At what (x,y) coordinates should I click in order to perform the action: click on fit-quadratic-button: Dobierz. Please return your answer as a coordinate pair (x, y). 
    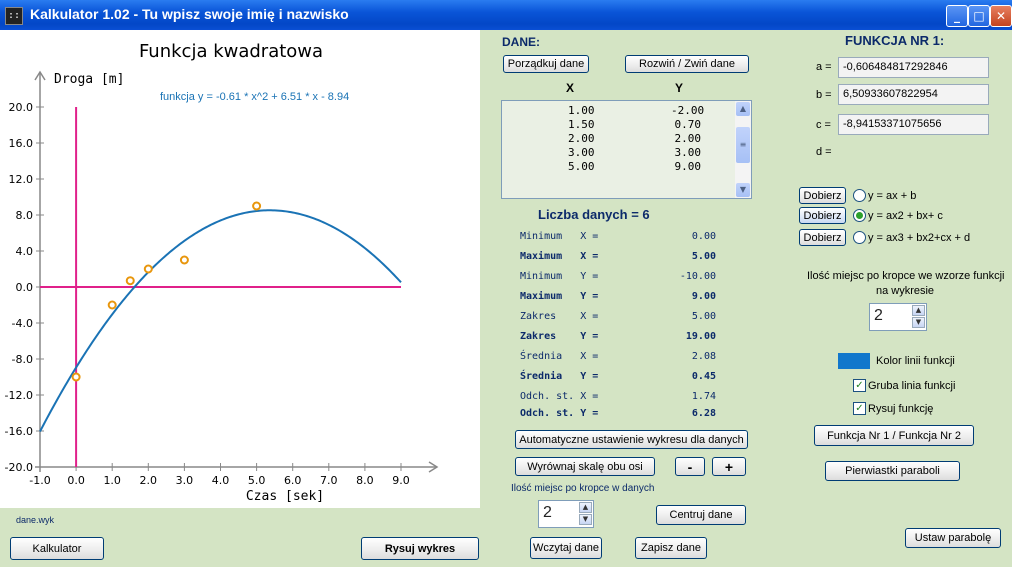
    Looking at the image, I should click on (822, 215).